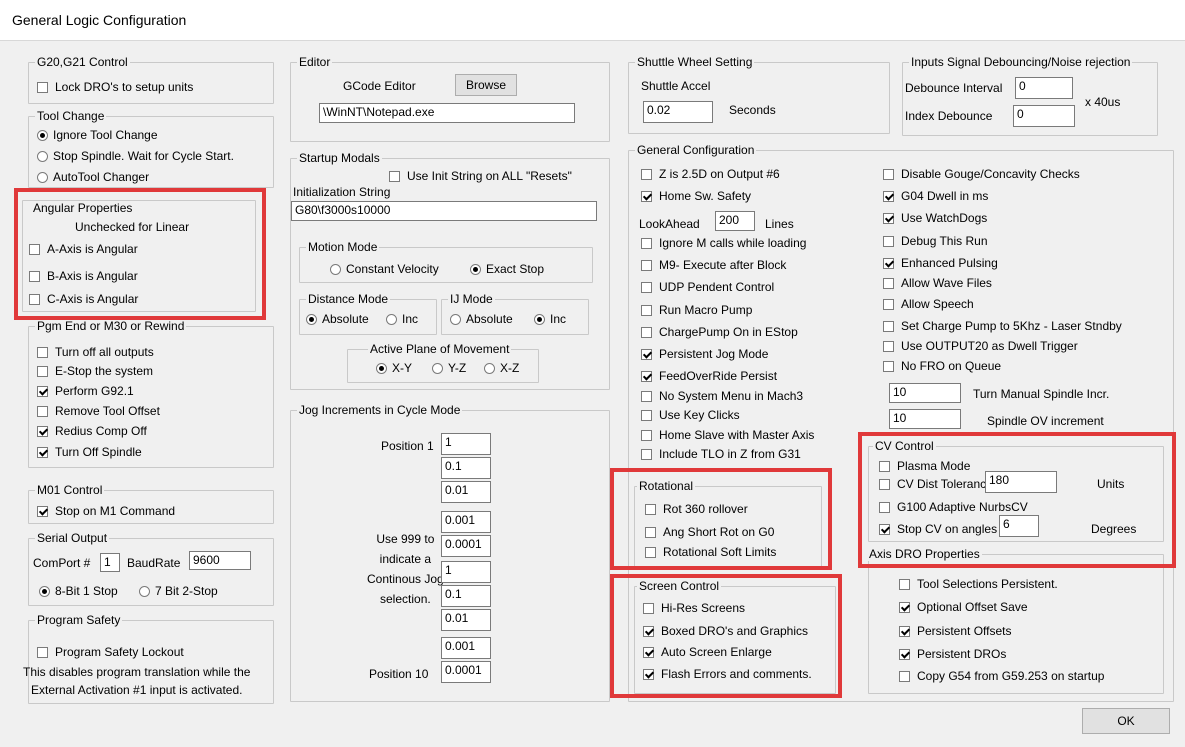  Describe the element at coordinates (722, 396) in the screenshot. I see `no-system-menu-checkbox: No System Menu in Mach3` at that location.